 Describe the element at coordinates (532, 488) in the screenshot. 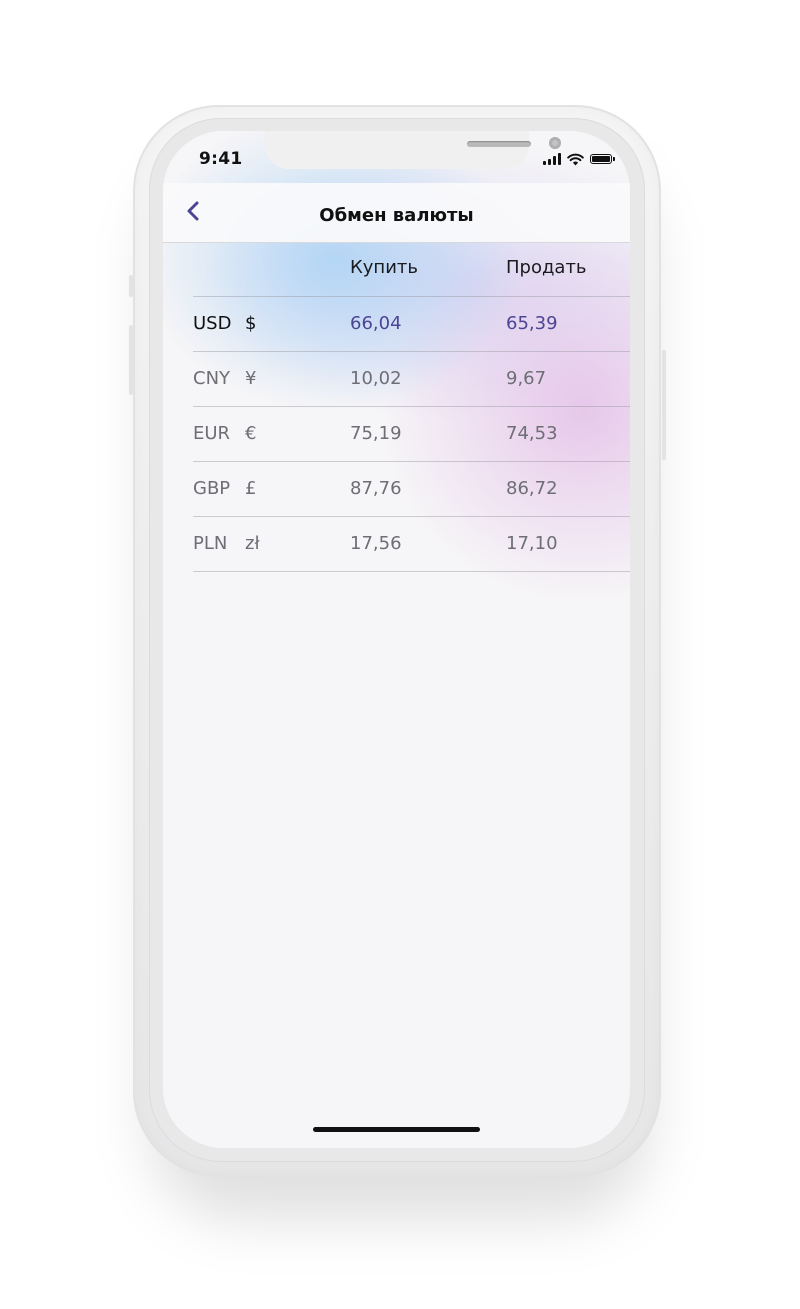

I see `sell-rate: 86,72` at that location.